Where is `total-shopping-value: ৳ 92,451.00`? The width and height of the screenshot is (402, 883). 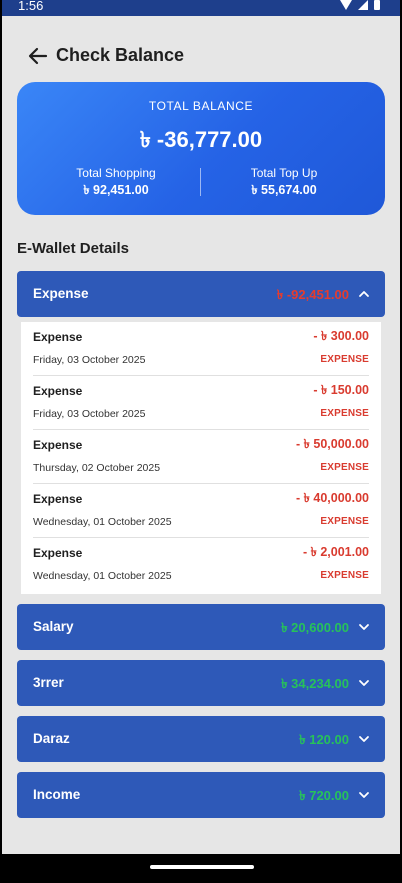 total-shopping-value: ৳ 92,451.00 is located at coordinates (116, 190).